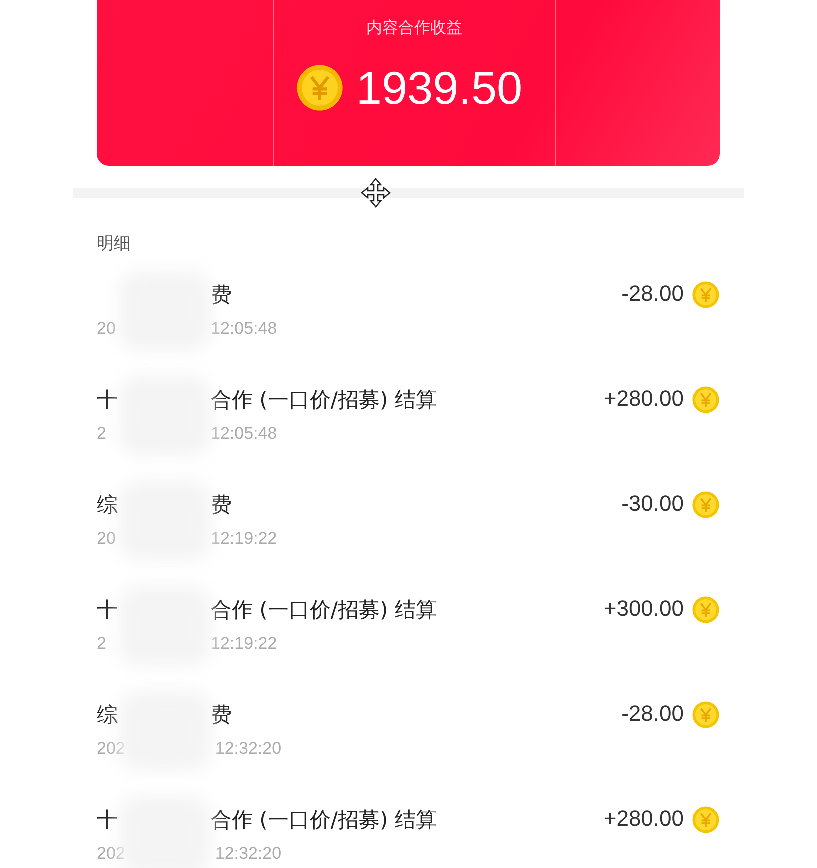 This screenshot has width=817, height=868. Describe the element at coordinates (439, 88) in the screenshot. I see `earnings-amount: 1939.50` at that location.